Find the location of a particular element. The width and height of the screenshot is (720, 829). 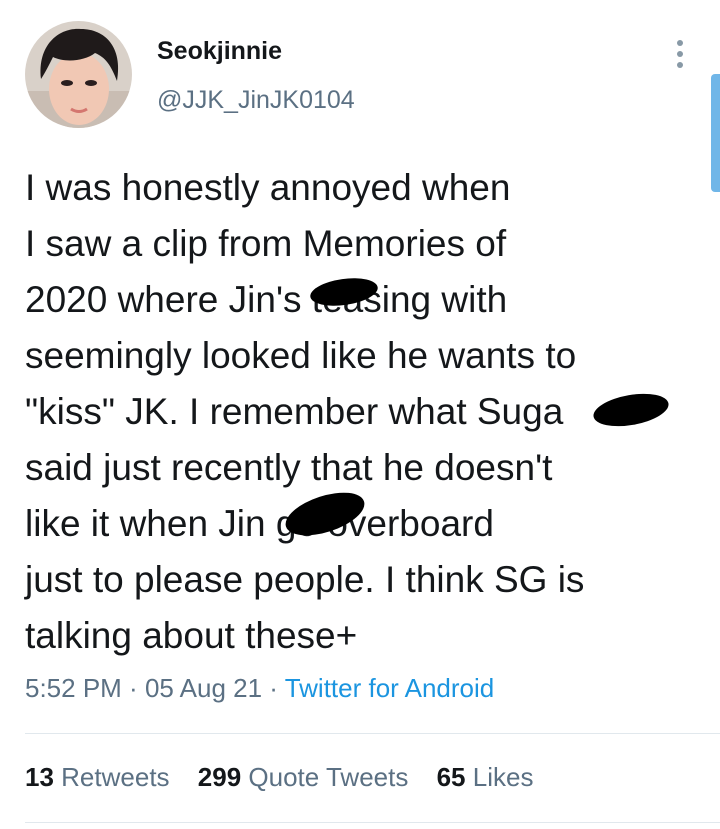

tweet-stats: 13 Retweets 299 Quote Tweets 65 Likes is located at coordinates (289, 777).